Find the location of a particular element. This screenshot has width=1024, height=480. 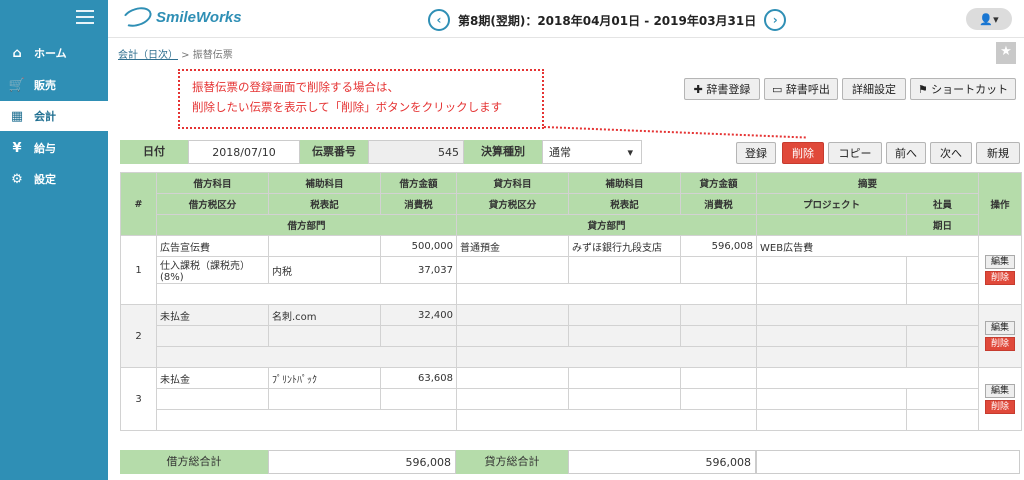

dict-register-button: ✚ 辞書登録 is located at coordinates (722, 89).